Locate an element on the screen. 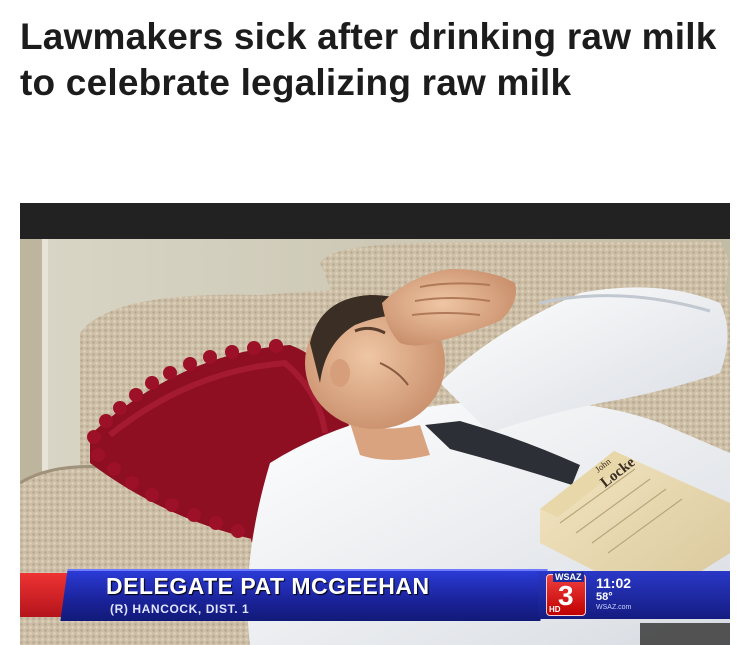 The height and width of the screenshot is (645, 750). hd-label: HD is located at coordinates (555, 609).